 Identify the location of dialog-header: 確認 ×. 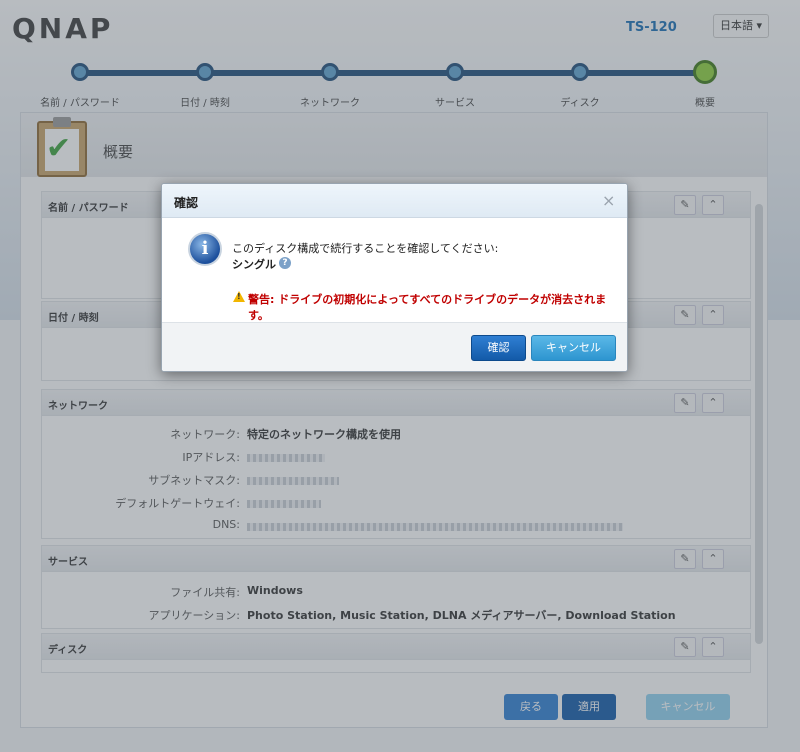
(394, 201).